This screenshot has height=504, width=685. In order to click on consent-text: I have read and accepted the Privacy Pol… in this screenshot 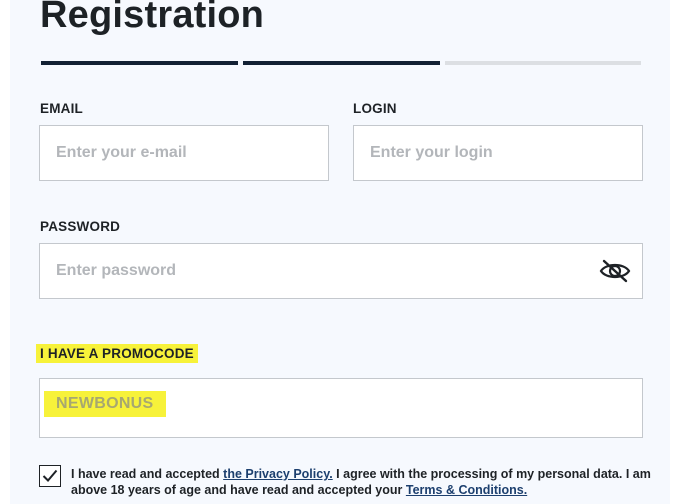, I will do `click(361, 482)`.